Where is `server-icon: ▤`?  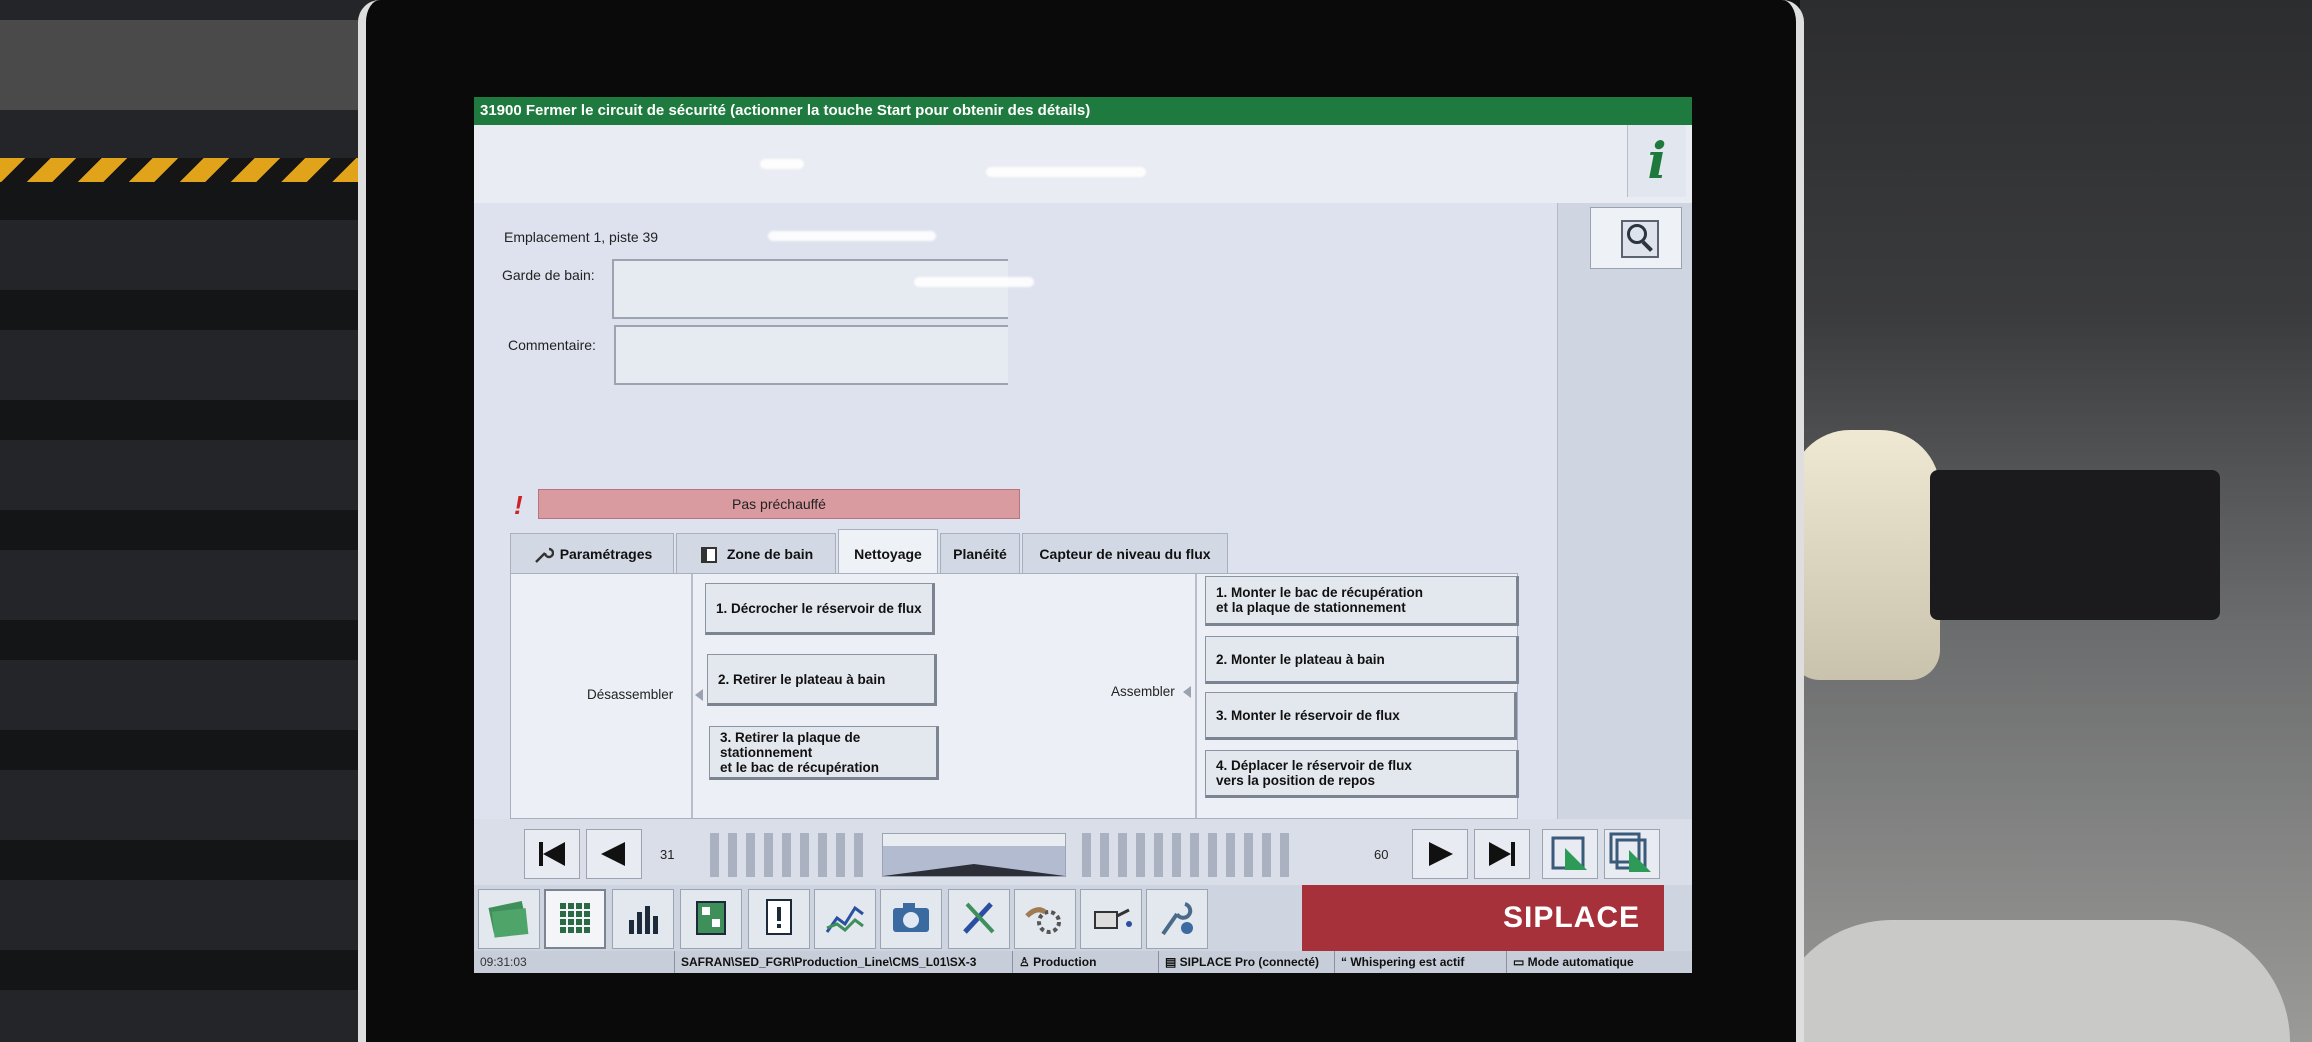
server-icon: ▤ is located at coordinates (1172, 962).